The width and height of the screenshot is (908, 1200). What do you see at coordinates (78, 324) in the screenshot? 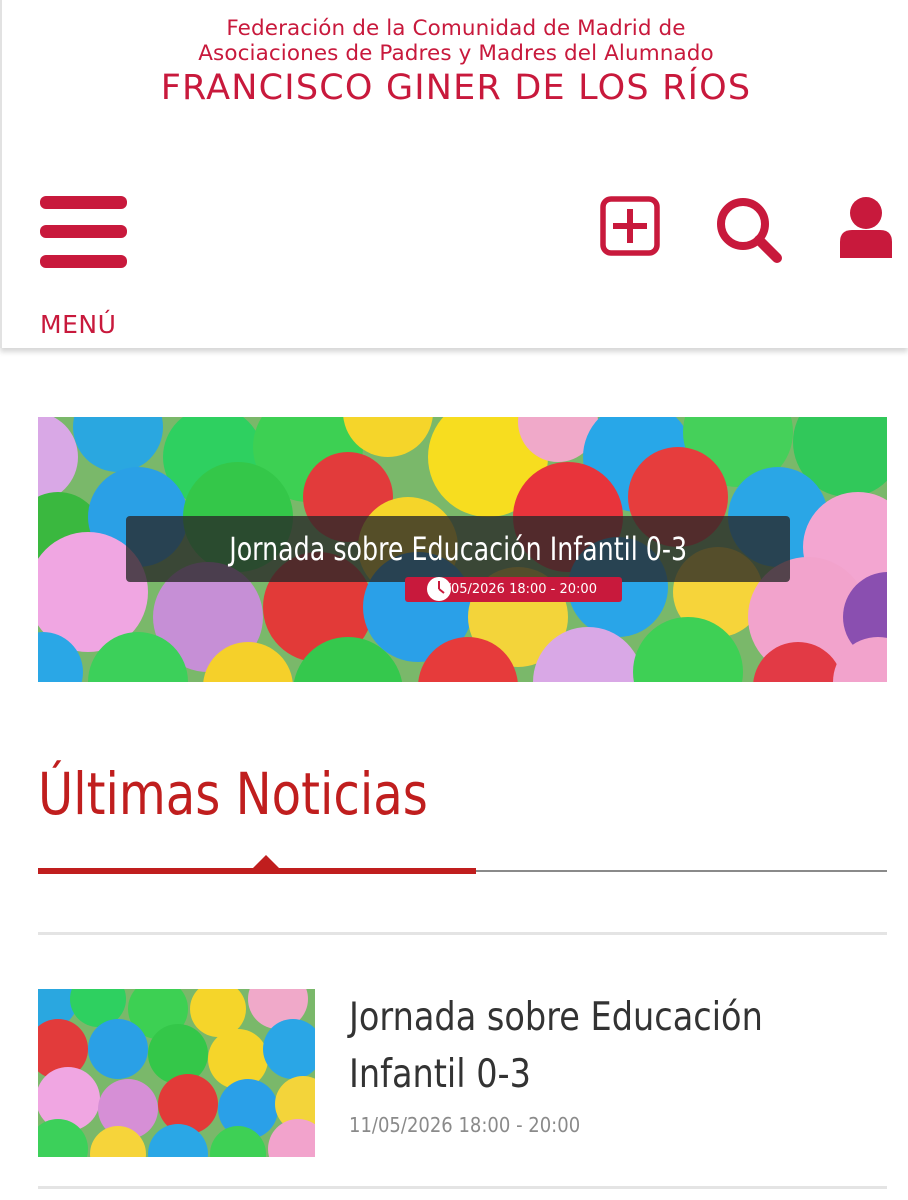
I see `menu-label: MENÚ` at bounding box center [78, 324].